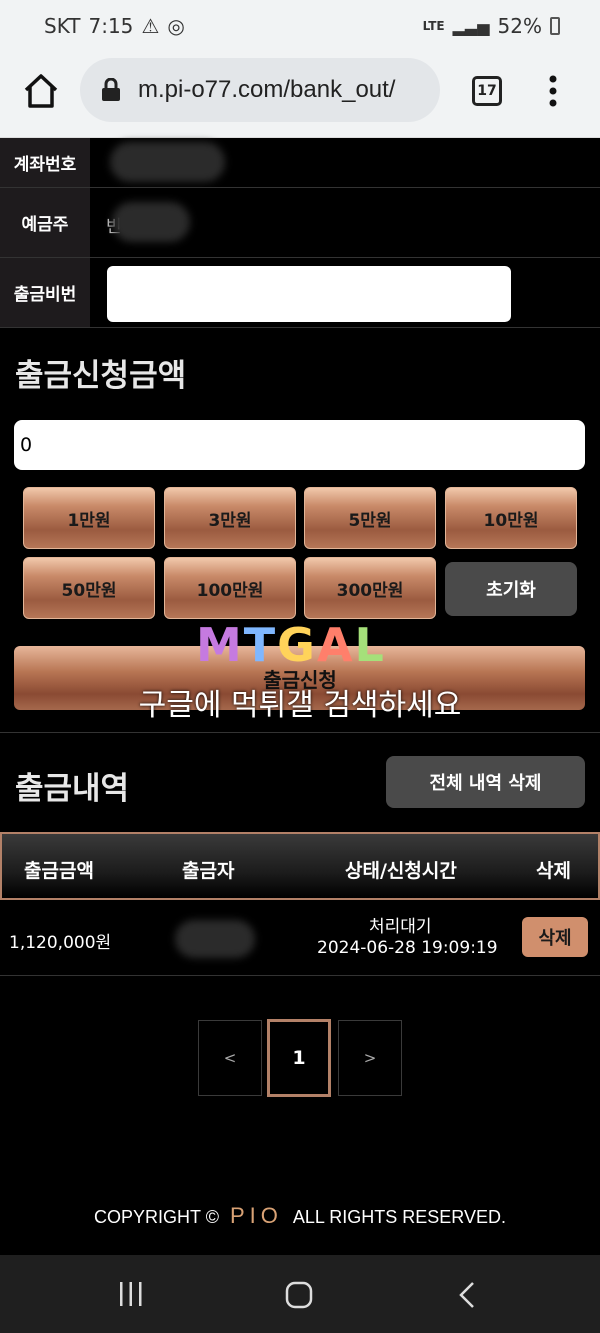  I want to click on table-row: 1,120,000원 처리대기 2024-06-28 19:09:19 삭제, so click(300, 938).